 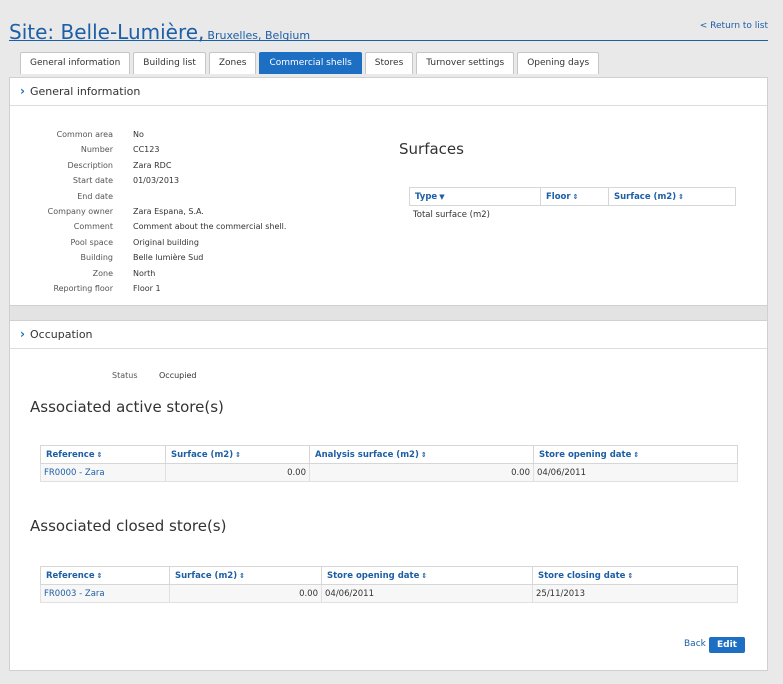 I want to click on info-row-description: Description Zara RDC, so click(x=148, y=165).